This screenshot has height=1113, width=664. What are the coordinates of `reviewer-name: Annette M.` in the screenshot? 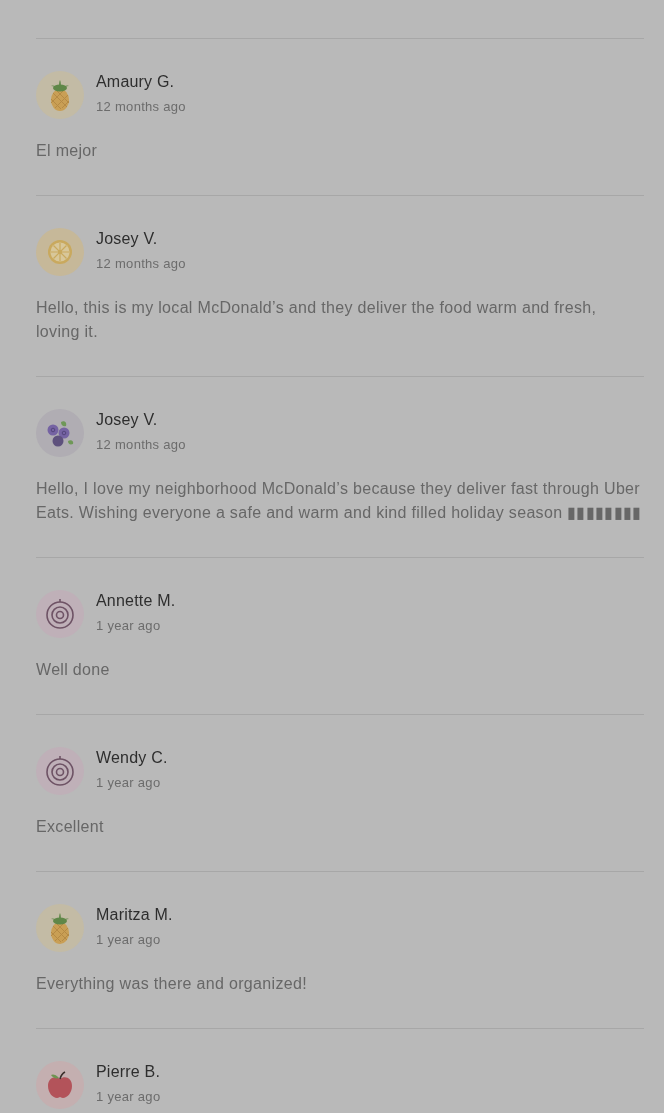 It's located at (136, 601).